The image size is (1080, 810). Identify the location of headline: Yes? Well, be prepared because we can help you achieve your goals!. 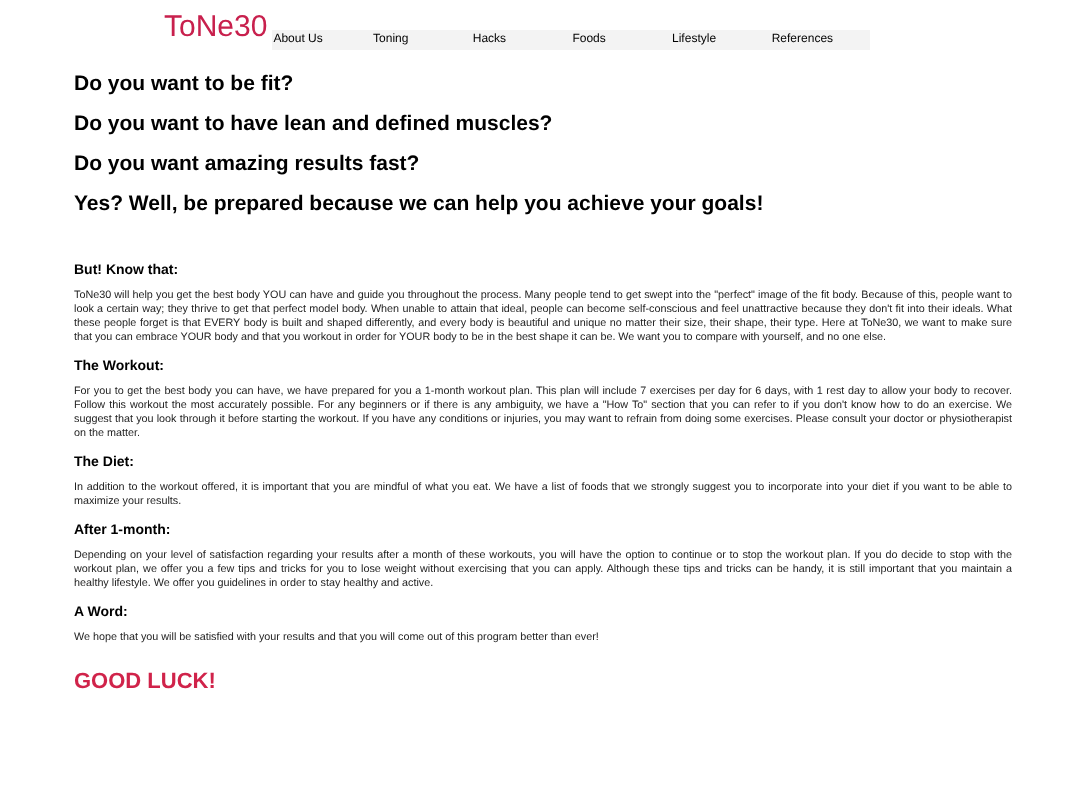
(420, 205).